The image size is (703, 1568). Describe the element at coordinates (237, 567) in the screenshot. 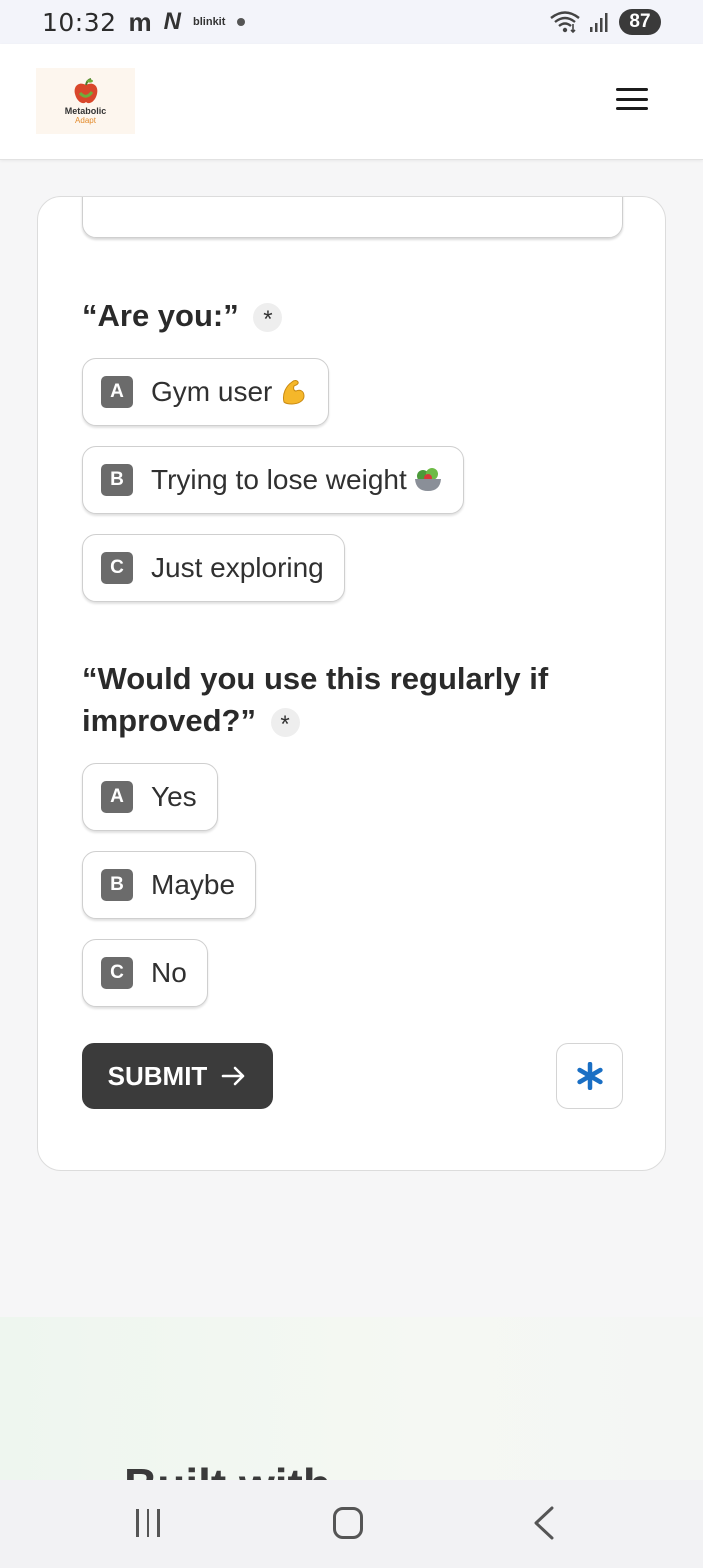

I see `option-label: Just exploring` at that location.